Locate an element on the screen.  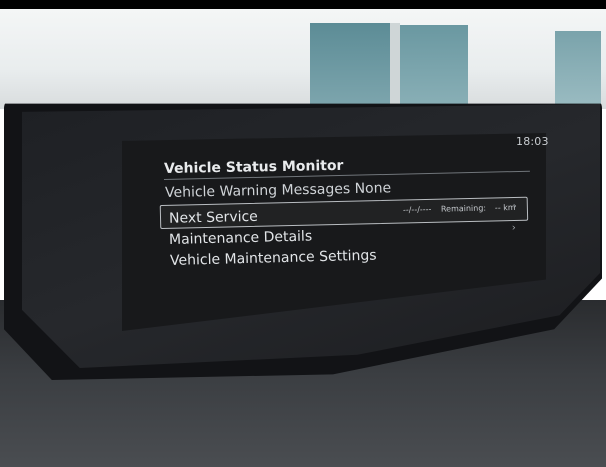
next-service-date: --/--/---- is located at coordinates (417, 209).